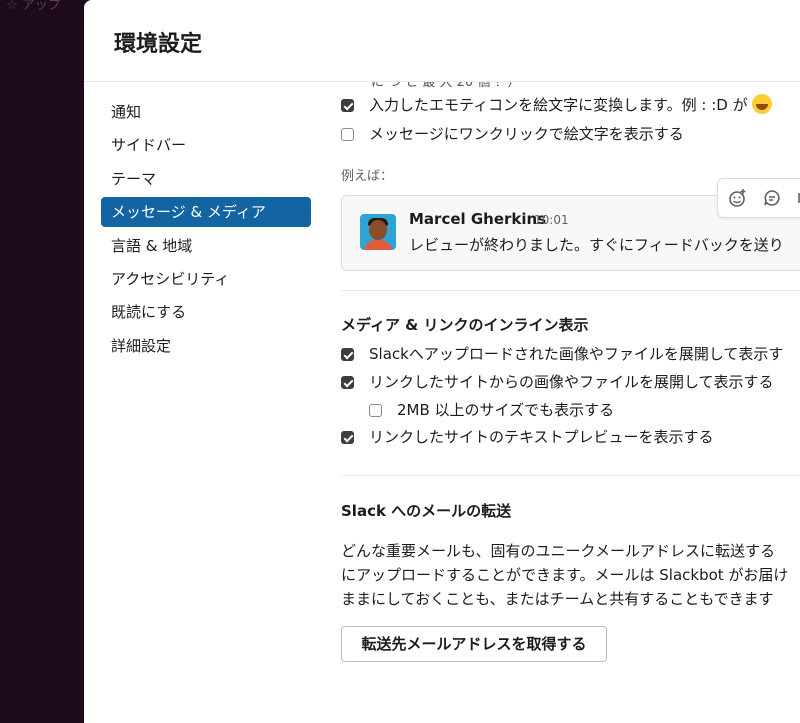 Image resolution: width=800 pixels, height=723 pixels. I want to click on email-forward-section-title: Slack へのメールの転送, so click(426, 511).